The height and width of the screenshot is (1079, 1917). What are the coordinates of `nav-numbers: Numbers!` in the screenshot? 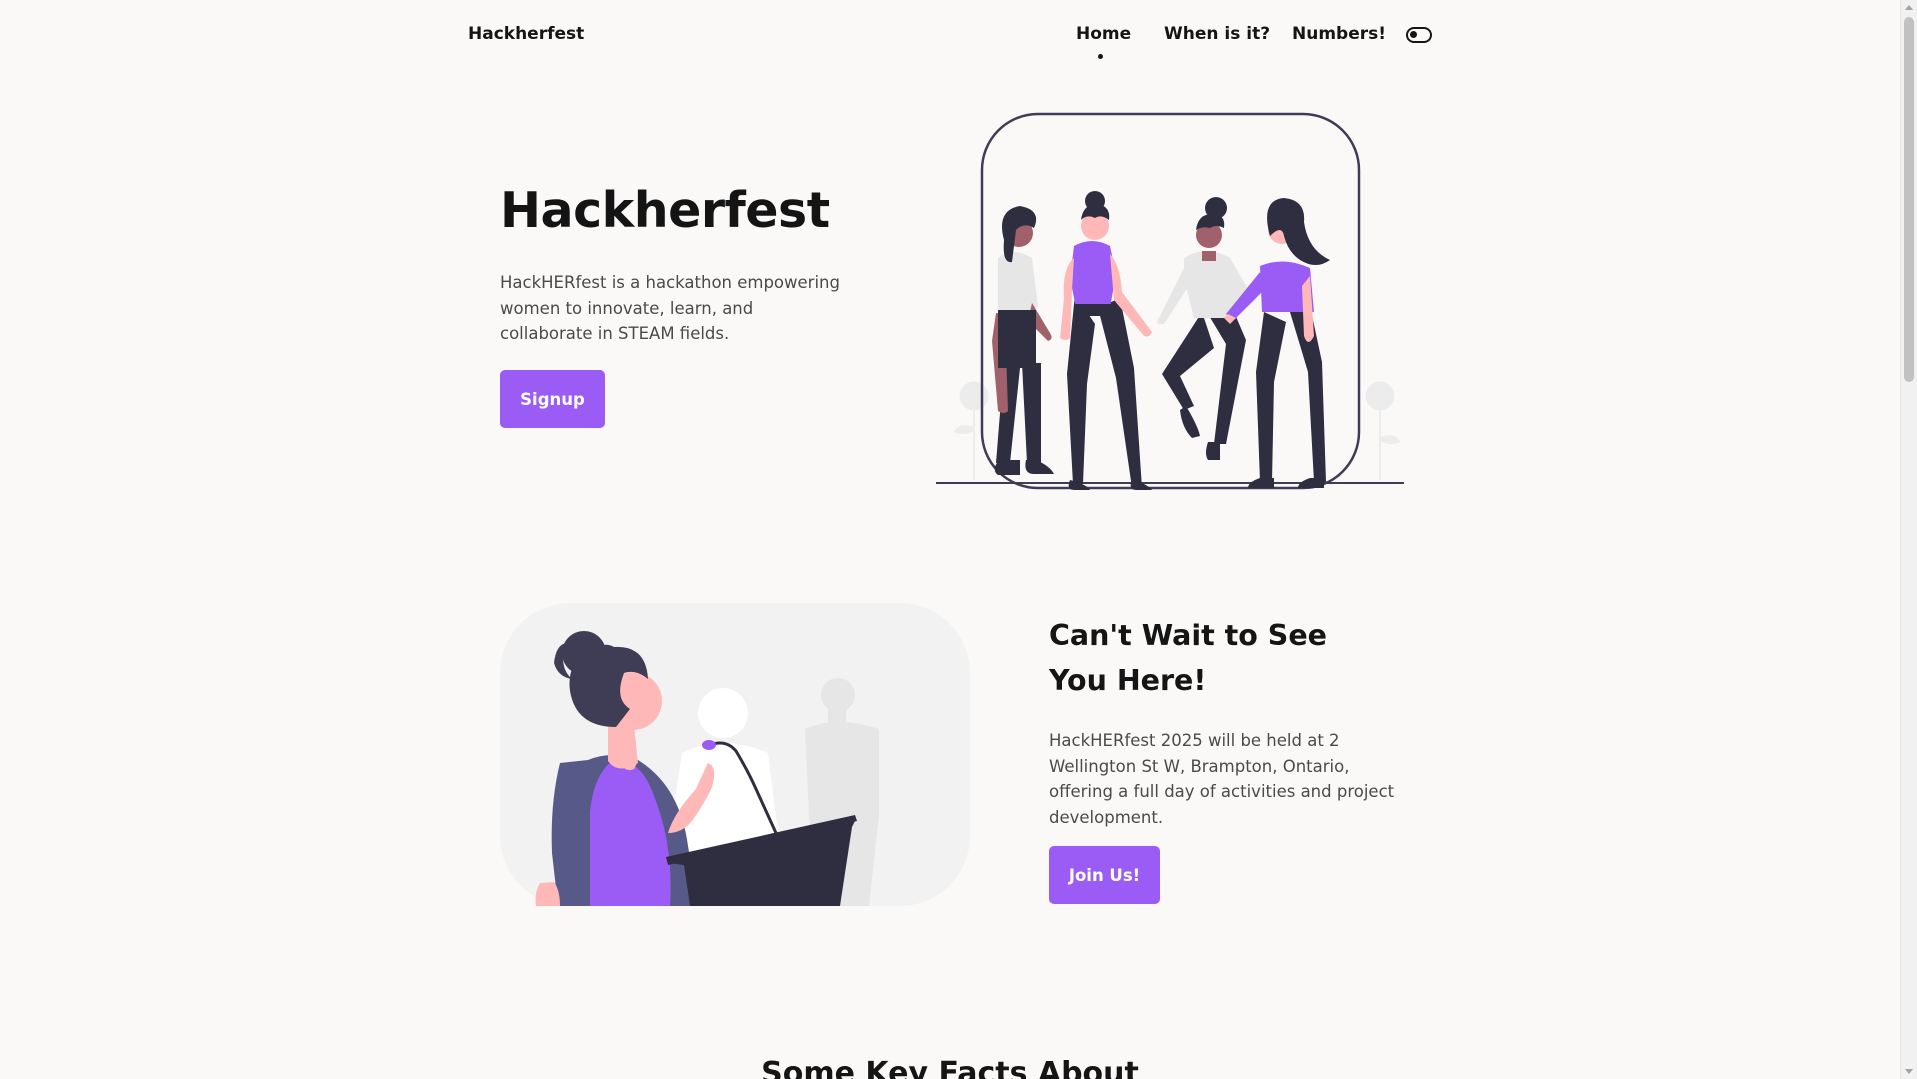 It's located at (1339, 34).